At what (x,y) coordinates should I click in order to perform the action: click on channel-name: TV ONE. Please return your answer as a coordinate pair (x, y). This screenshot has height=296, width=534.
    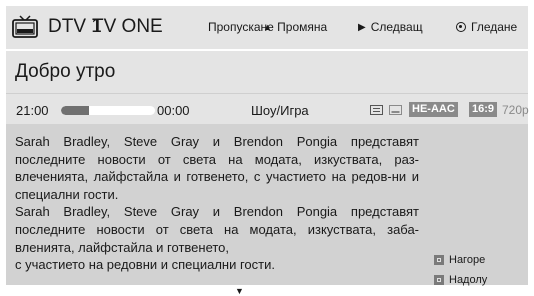
    Looking at the image, I should click on (127, 26).